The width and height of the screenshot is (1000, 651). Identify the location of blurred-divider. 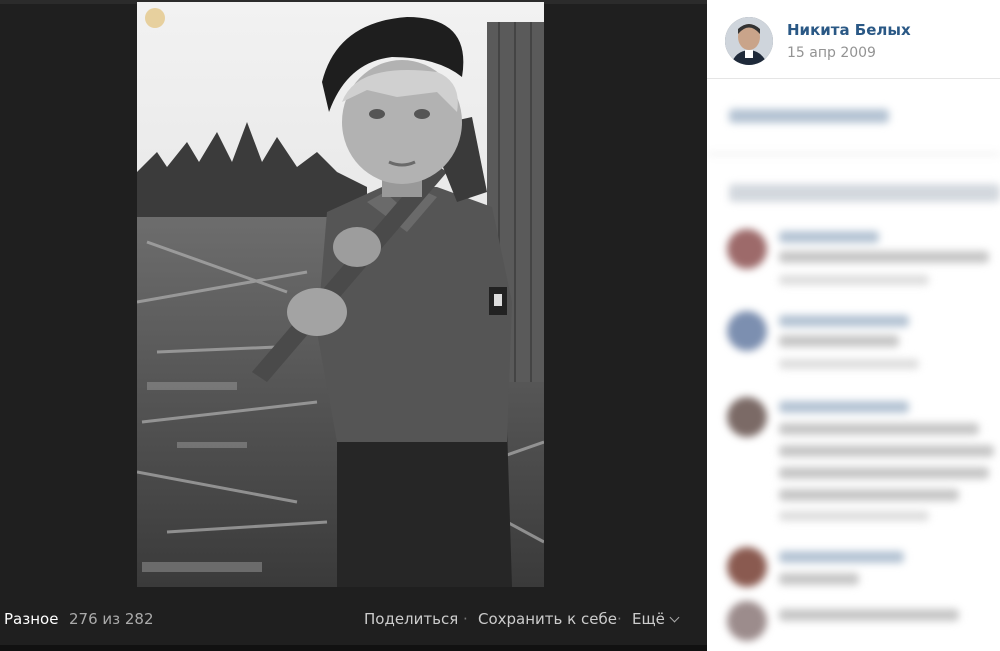
(853, 154).